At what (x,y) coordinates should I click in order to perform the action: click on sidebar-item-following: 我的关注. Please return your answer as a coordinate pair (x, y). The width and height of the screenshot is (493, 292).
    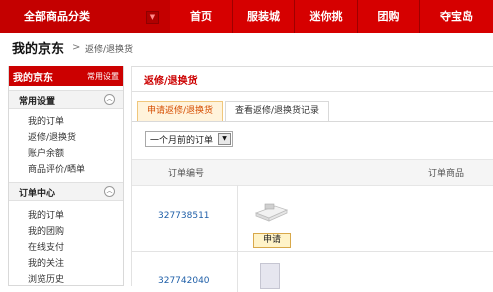
    Looking at the image, I should click on (46, 262).